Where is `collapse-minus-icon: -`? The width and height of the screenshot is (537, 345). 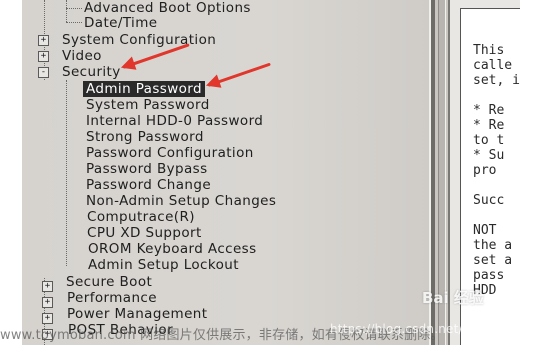
collapse-minus-icon: - is located at coordinates (43, 72).